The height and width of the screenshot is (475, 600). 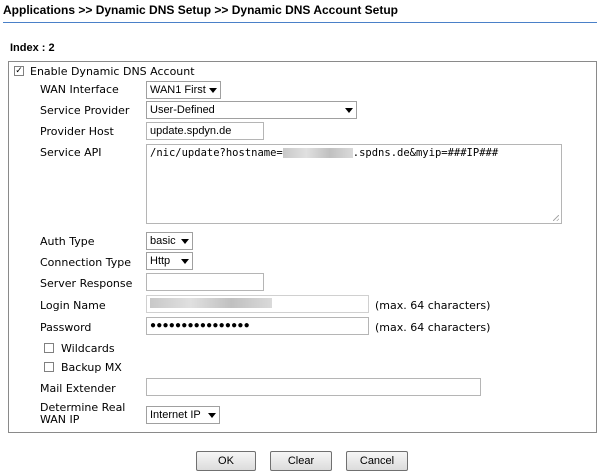 What do you see at coordinates (91, 367) in the screenshot?
I see `backup-mx-label: Backup MX` at bounding box center [91, 367].